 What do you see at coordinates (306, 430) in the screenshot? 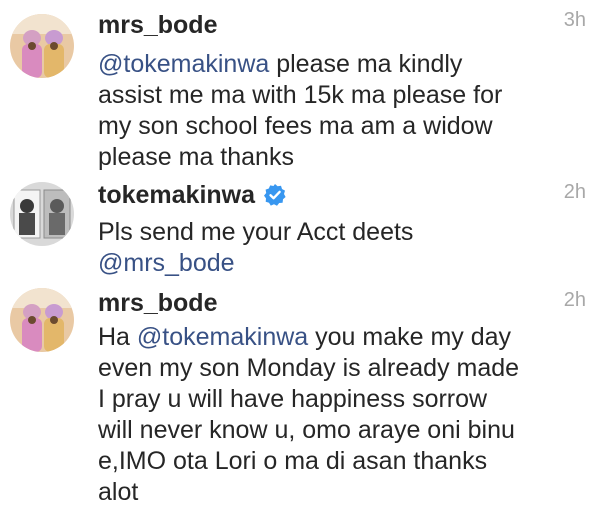
I see `comment-line: will never know u, omo araye oni binu` at bounding box center [306, 430].